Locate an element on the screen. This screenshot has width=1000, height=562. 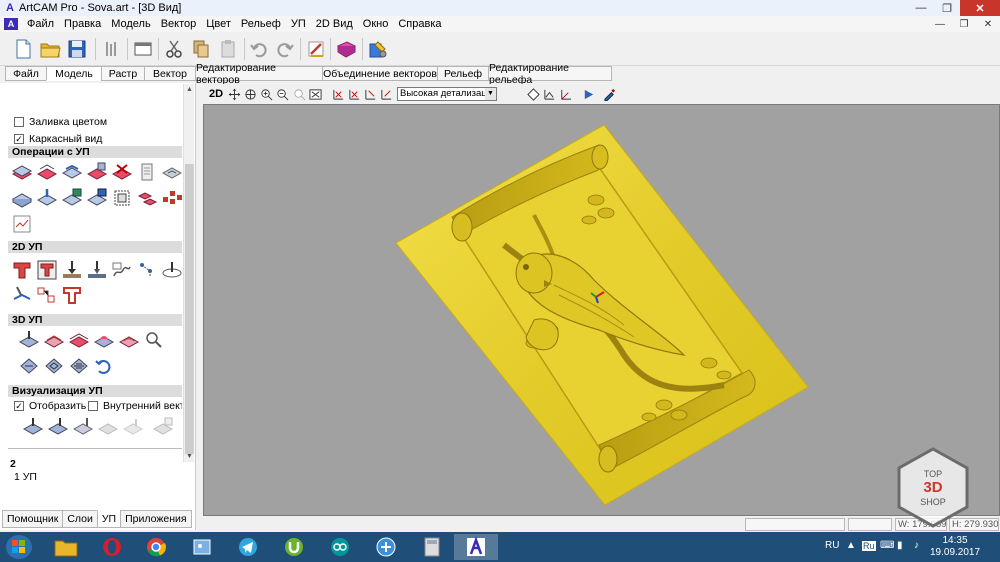
window-icon is located at coordinates (143, 49).